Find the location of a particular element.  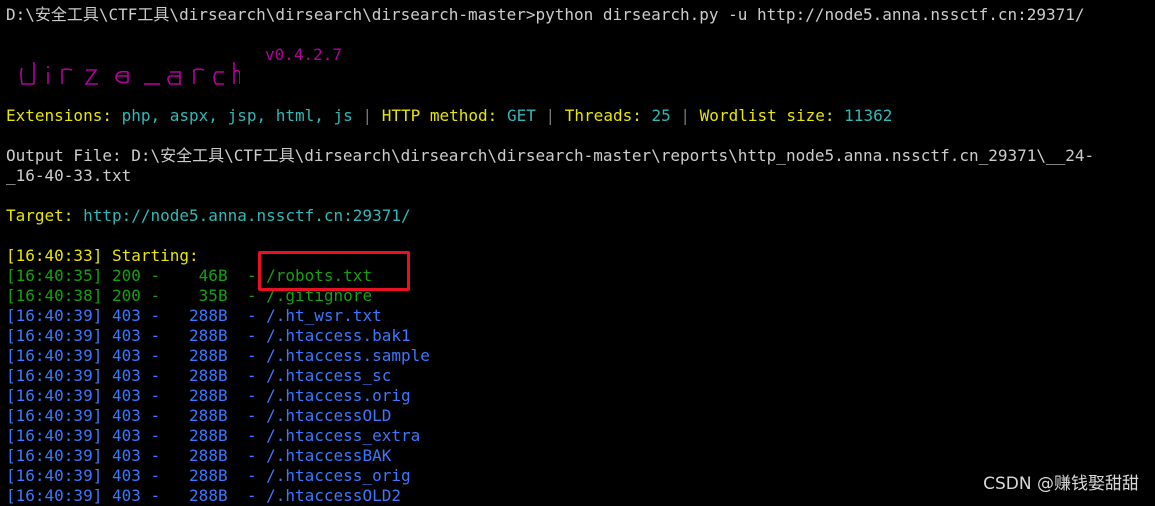

http-method-label: HTTP method: is located at coordinates (439, 115).